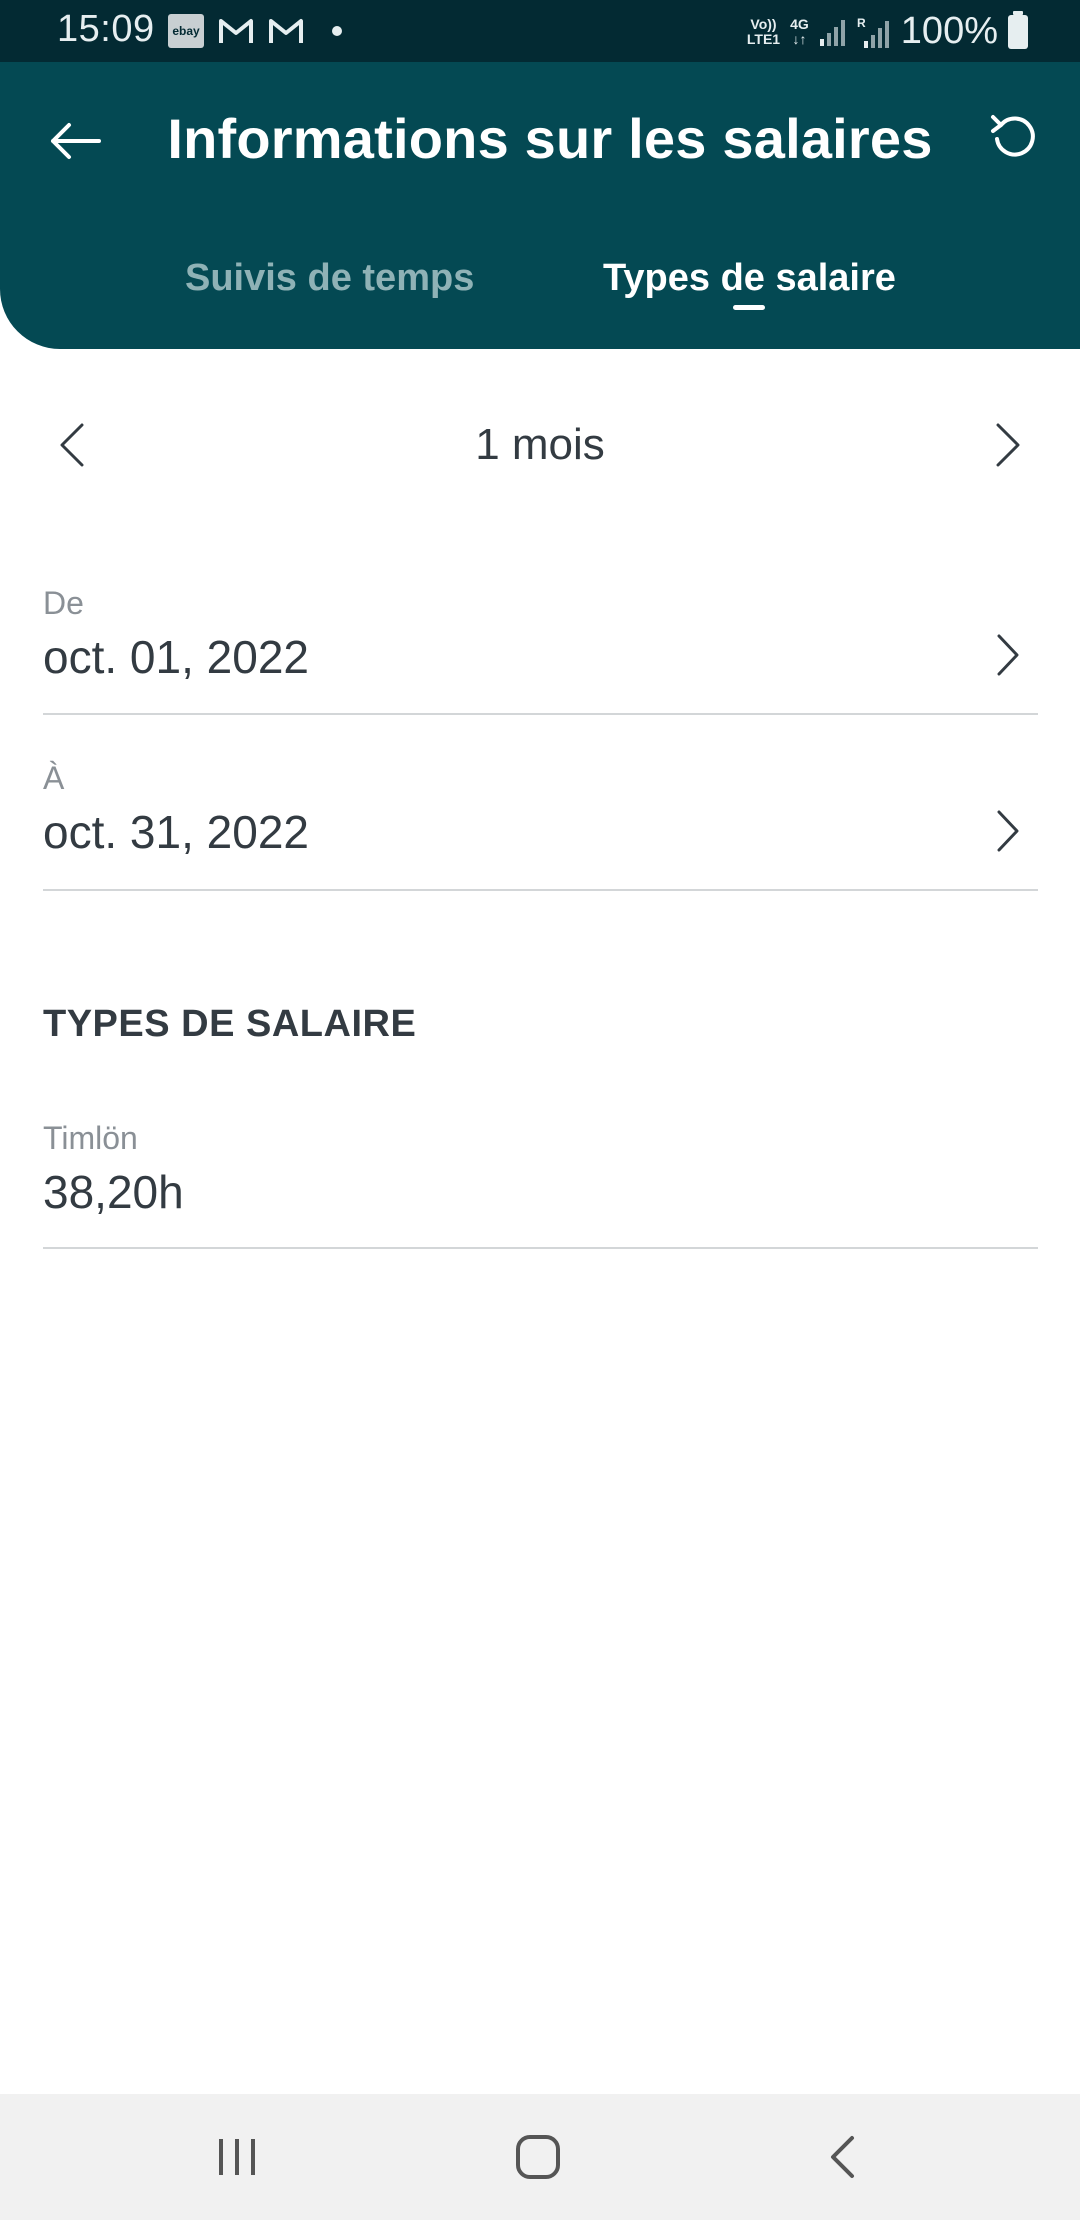  Describe the element at coordinates (540, 31) in the screenshot. I see `status-bar: 15:09 ebay Vo)) LTE1 4G ↓↑ R 100%` at that location.